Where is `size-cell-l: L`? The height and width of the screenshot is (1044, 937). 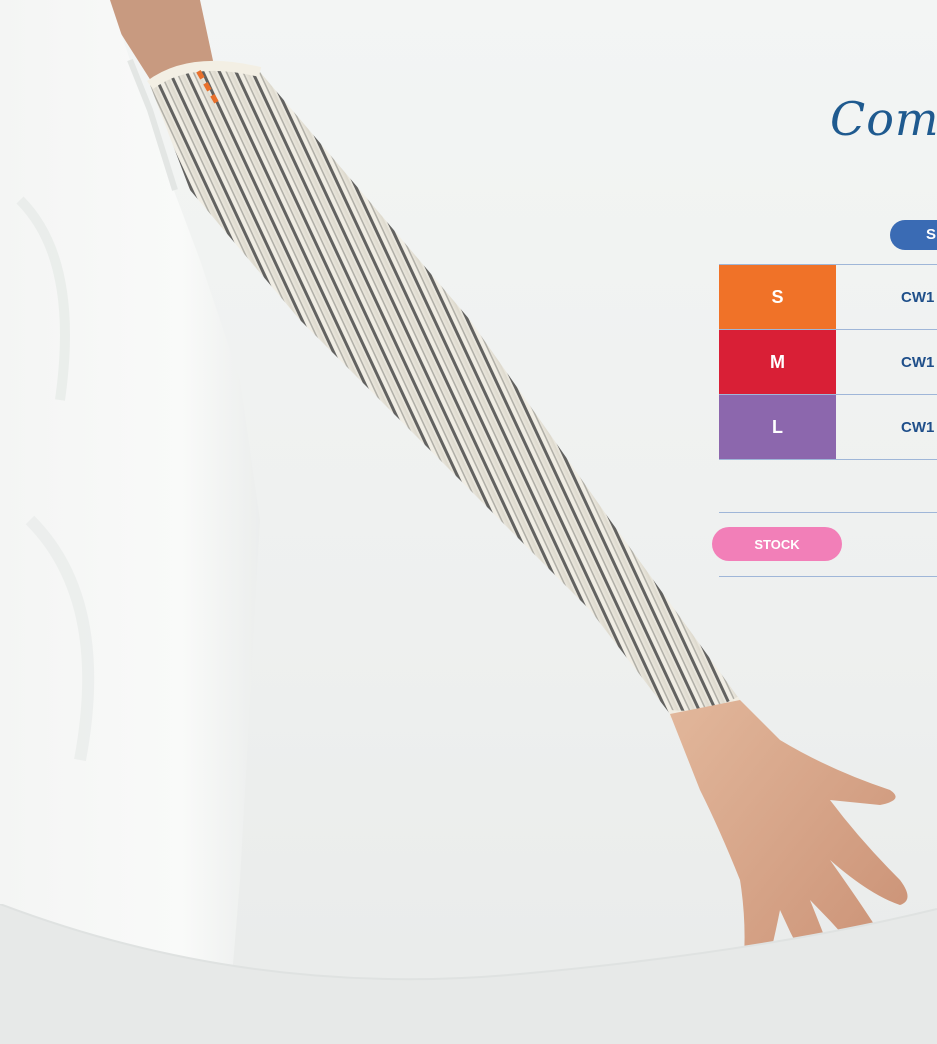 size-cell-l: L is located at coordinates (777, 427).